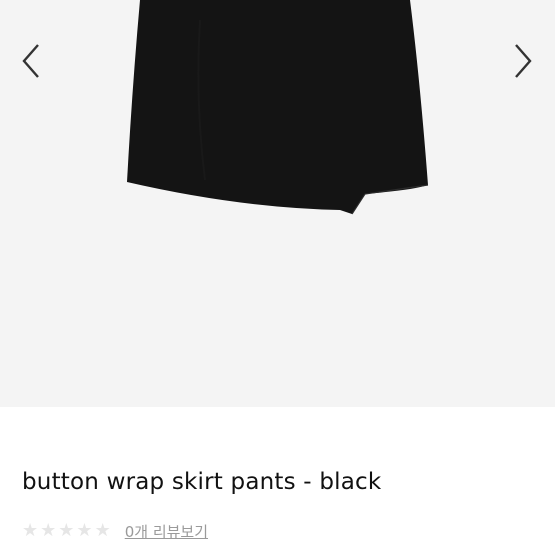  I want to click on view-reviews-link: 0개 리뷰보기, so click(166, 531).